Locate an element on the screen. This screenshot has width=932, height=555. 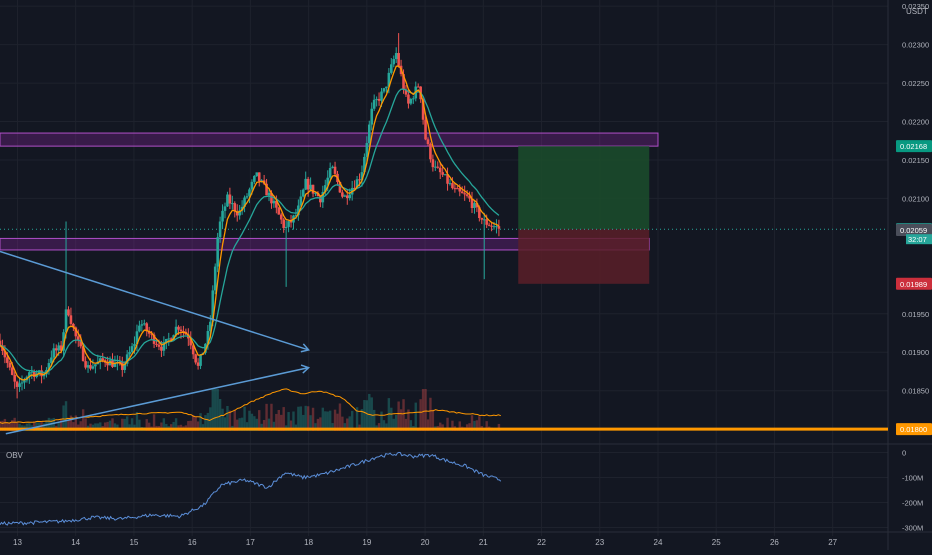
date-tick-label: 19 is located at coordinates (366, 542).